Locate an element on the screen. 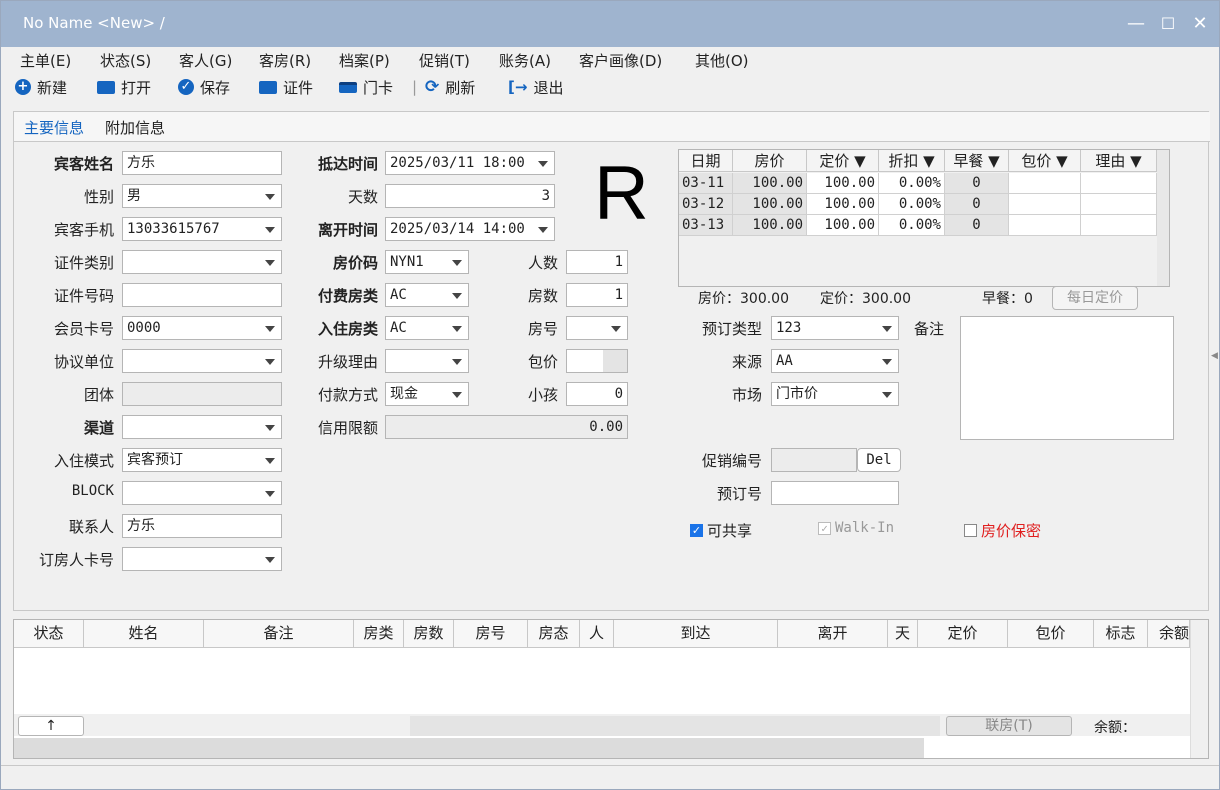 The width and height of the screenshot is (1220, 790). list-header: 天 is located at coordinates (903, 634).